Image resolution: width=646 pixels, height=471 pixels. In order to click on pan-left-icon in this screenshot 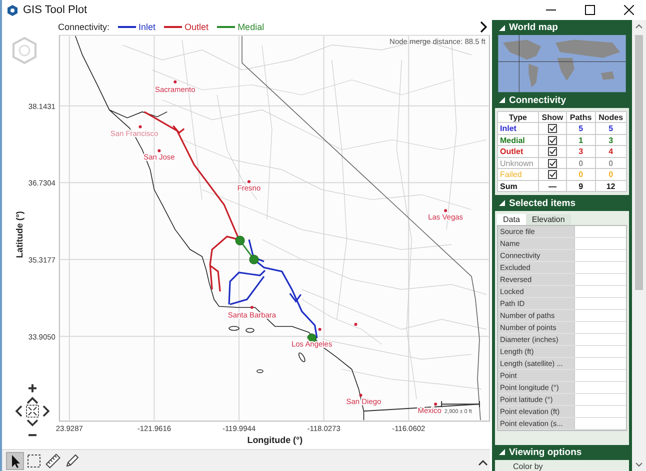, I will do `click(18, 411)`.